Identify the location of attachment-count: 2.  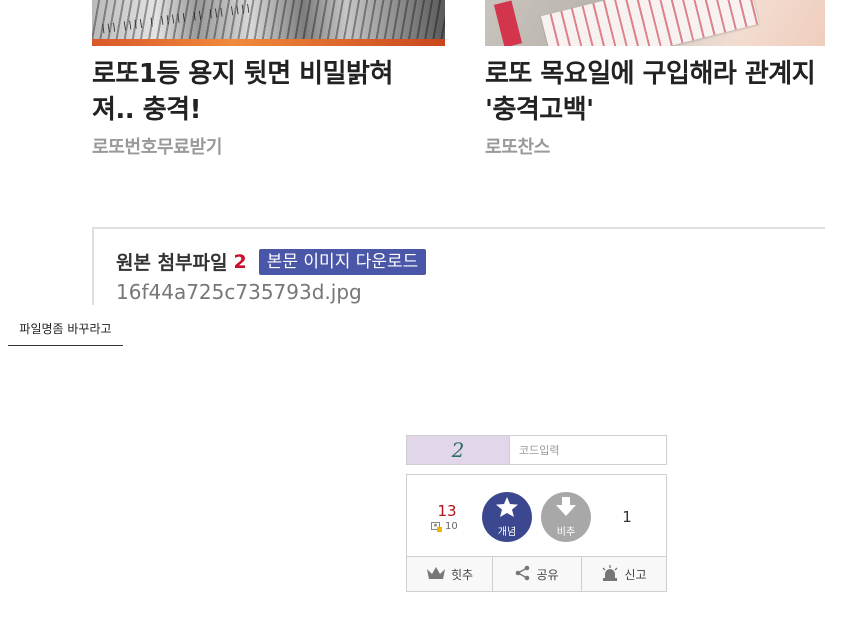
(240, 261).